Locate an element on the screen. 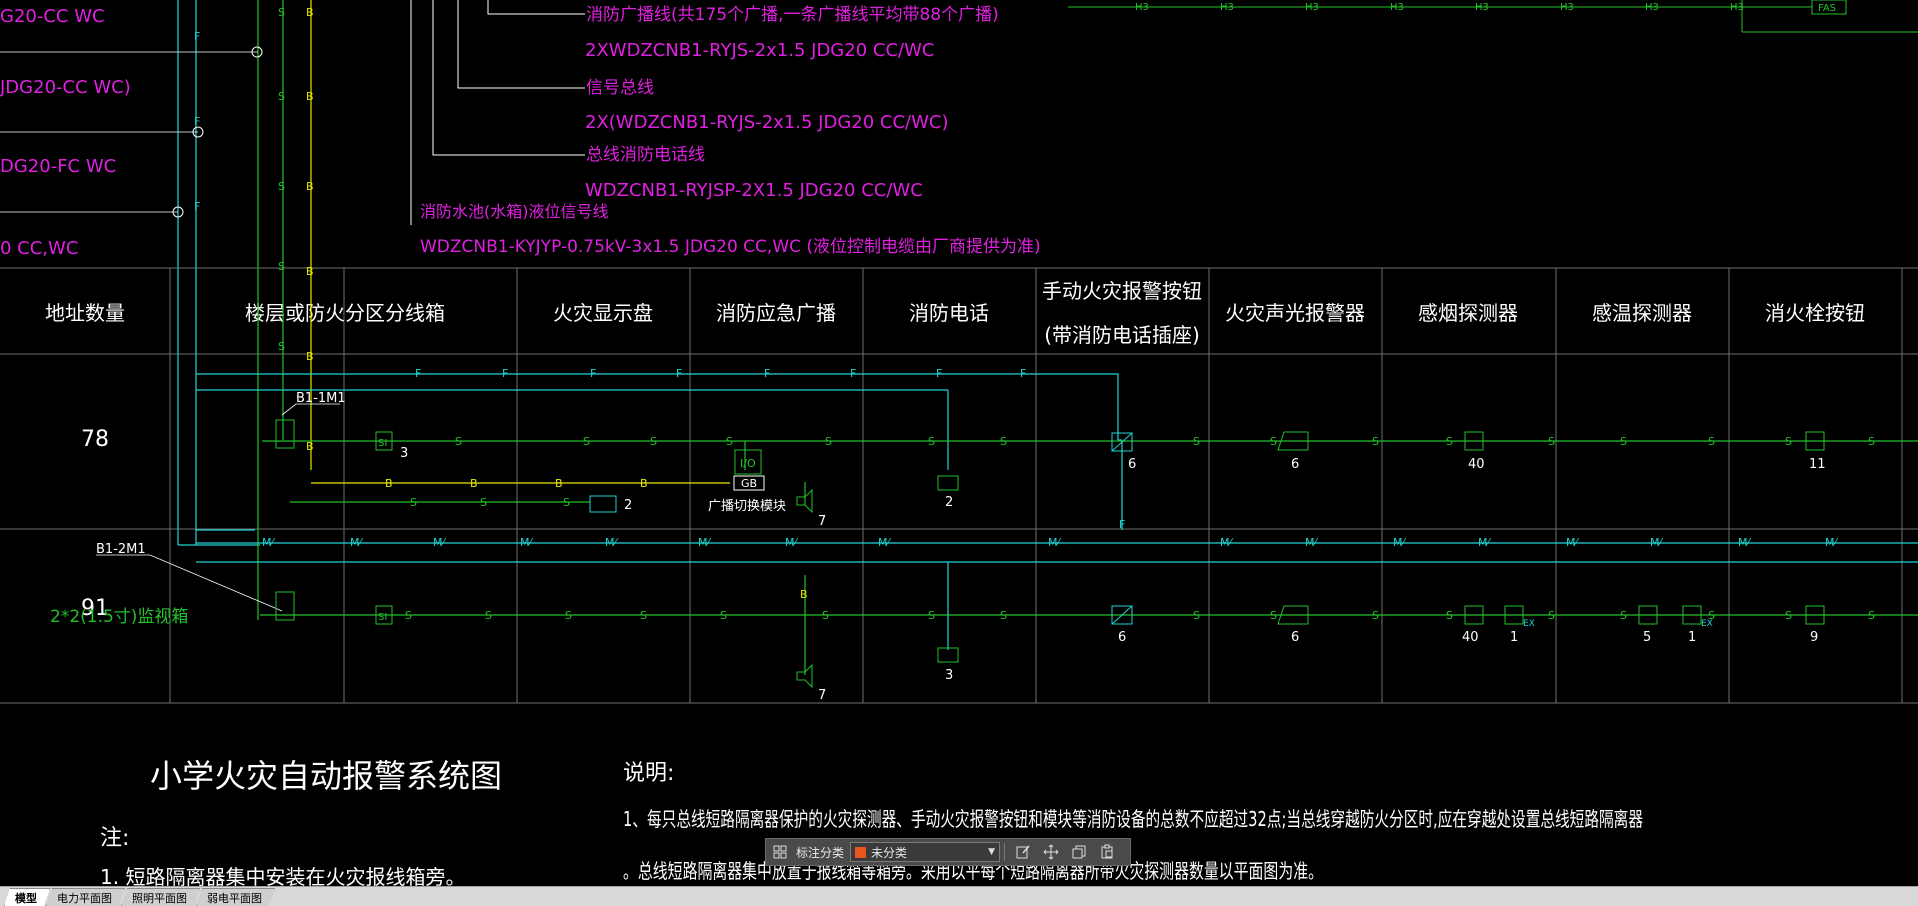 This screenshot has width=1918, height=906. module-tag-row2: B1-2M1 is located at coordinates (121, 549).